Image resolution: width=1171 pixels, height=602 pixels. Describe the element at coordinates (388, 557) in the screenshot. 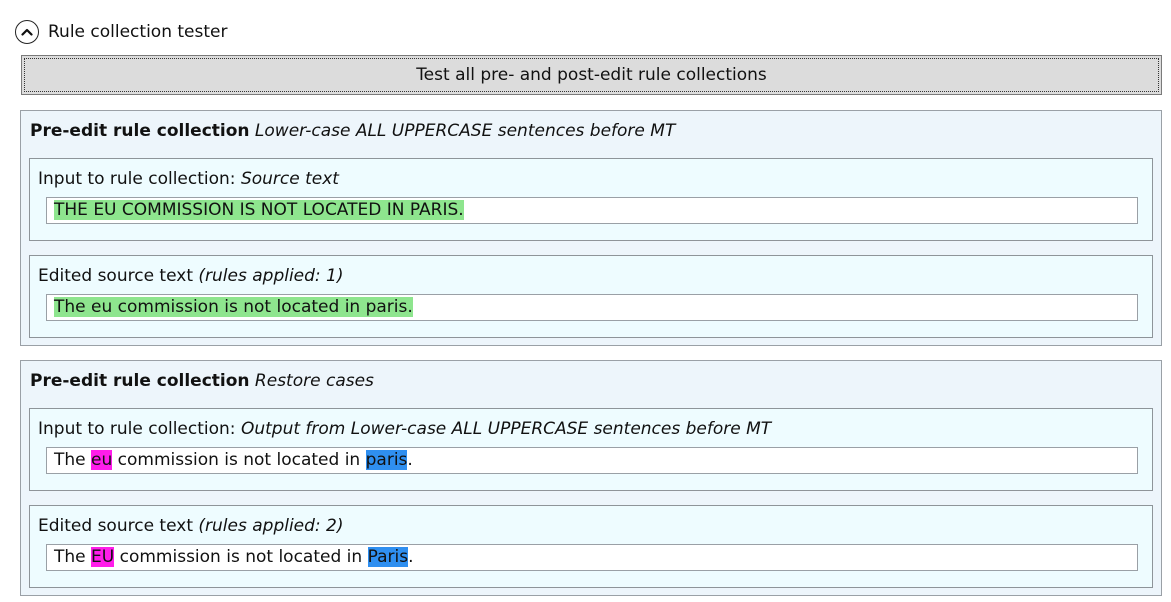

I see `match-highlight-blue: Paris` at that location.